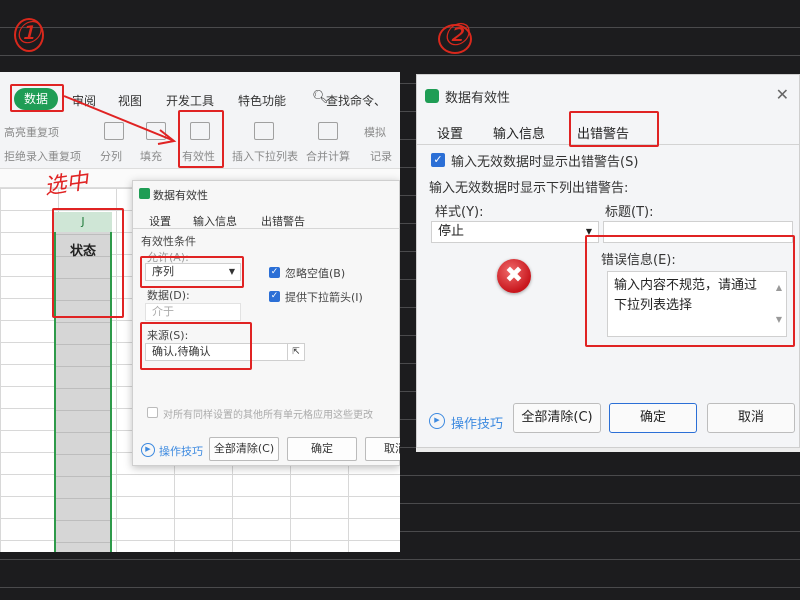  I want to click on highlight-allow-select, so click(192, 272).